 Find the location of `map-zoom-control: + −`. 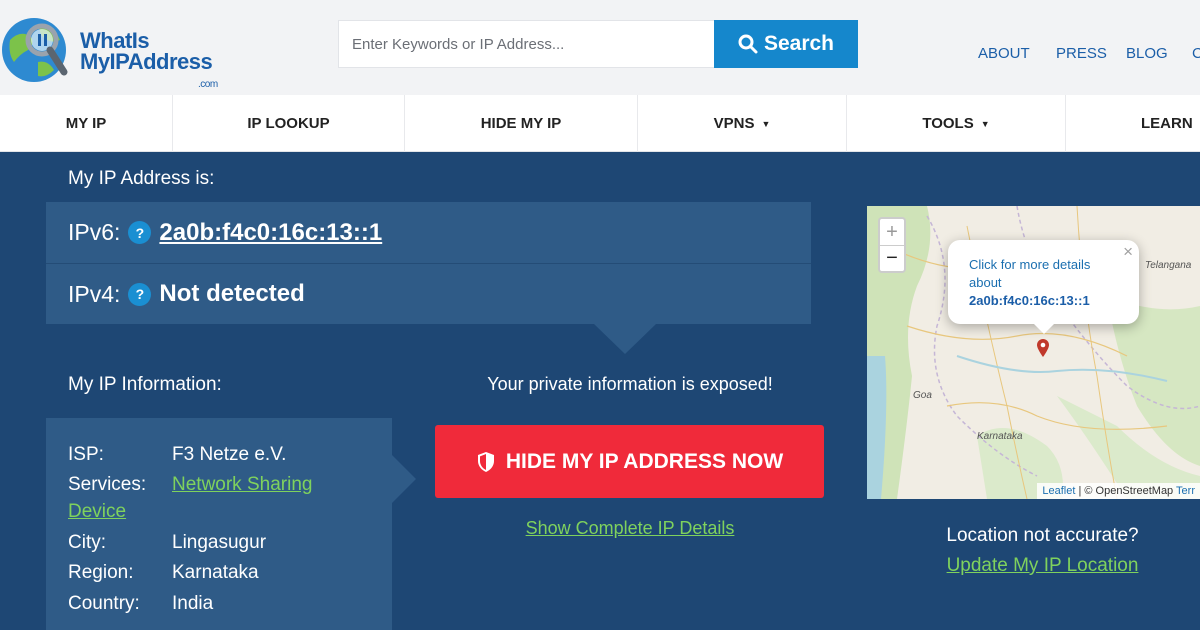

map-zoom-control: + − is located at coordinates (892, 245).